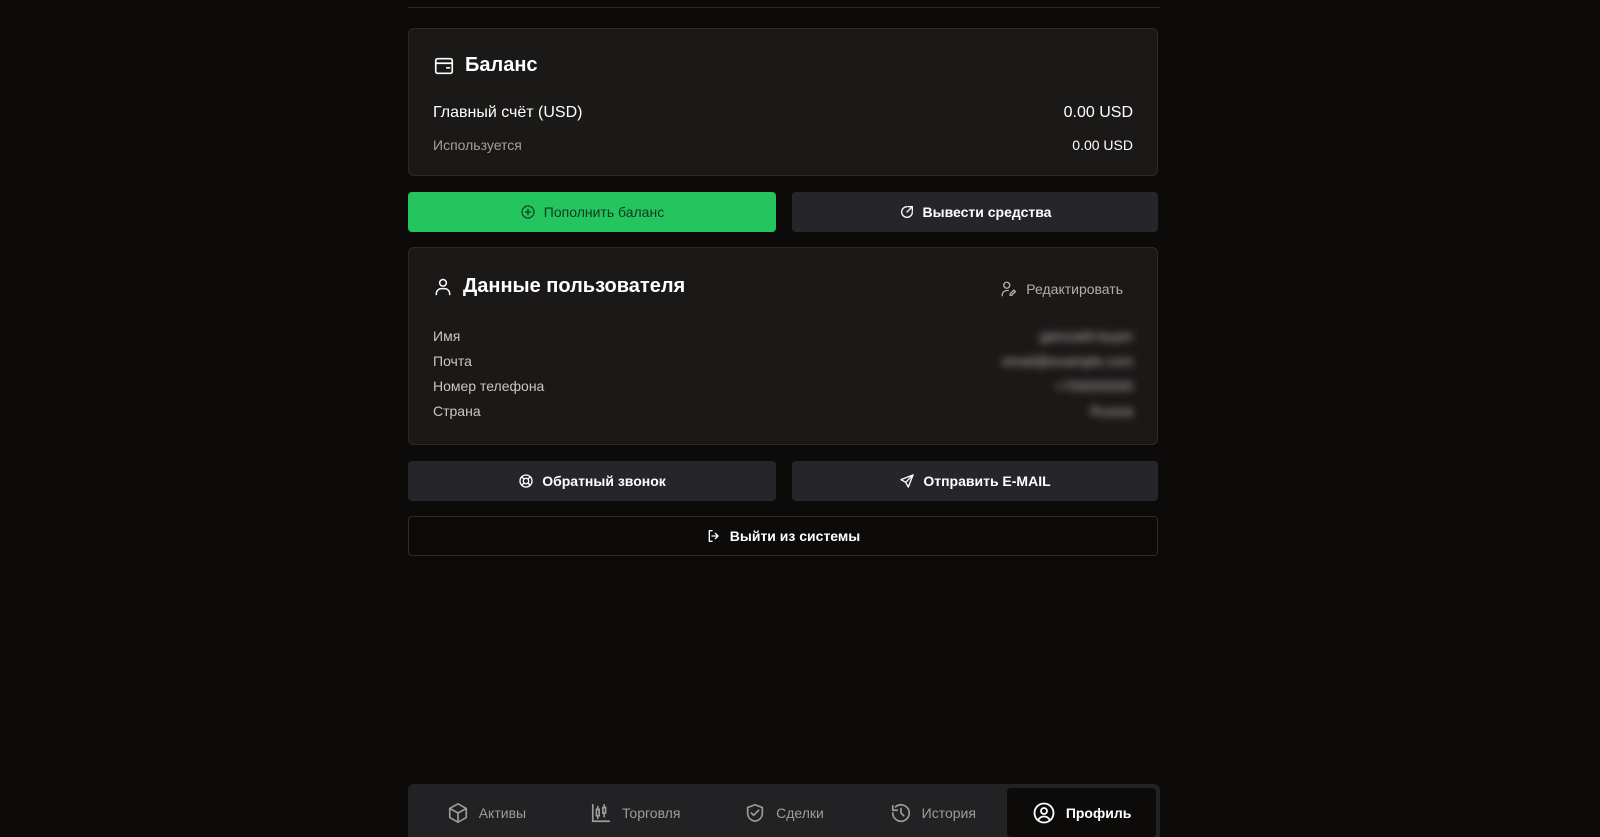 This screenshot has height=837, width=1600. What do you see at coordinates (526, 481) in the screenshot?
I see `lifebuoy-icon` at bounding box center [526, 481].